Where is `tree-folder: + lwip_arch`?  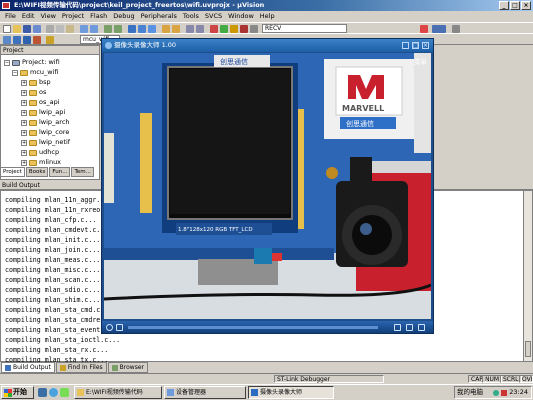 tree-folder: + lwip_arch is located at coordinates (45, 122).